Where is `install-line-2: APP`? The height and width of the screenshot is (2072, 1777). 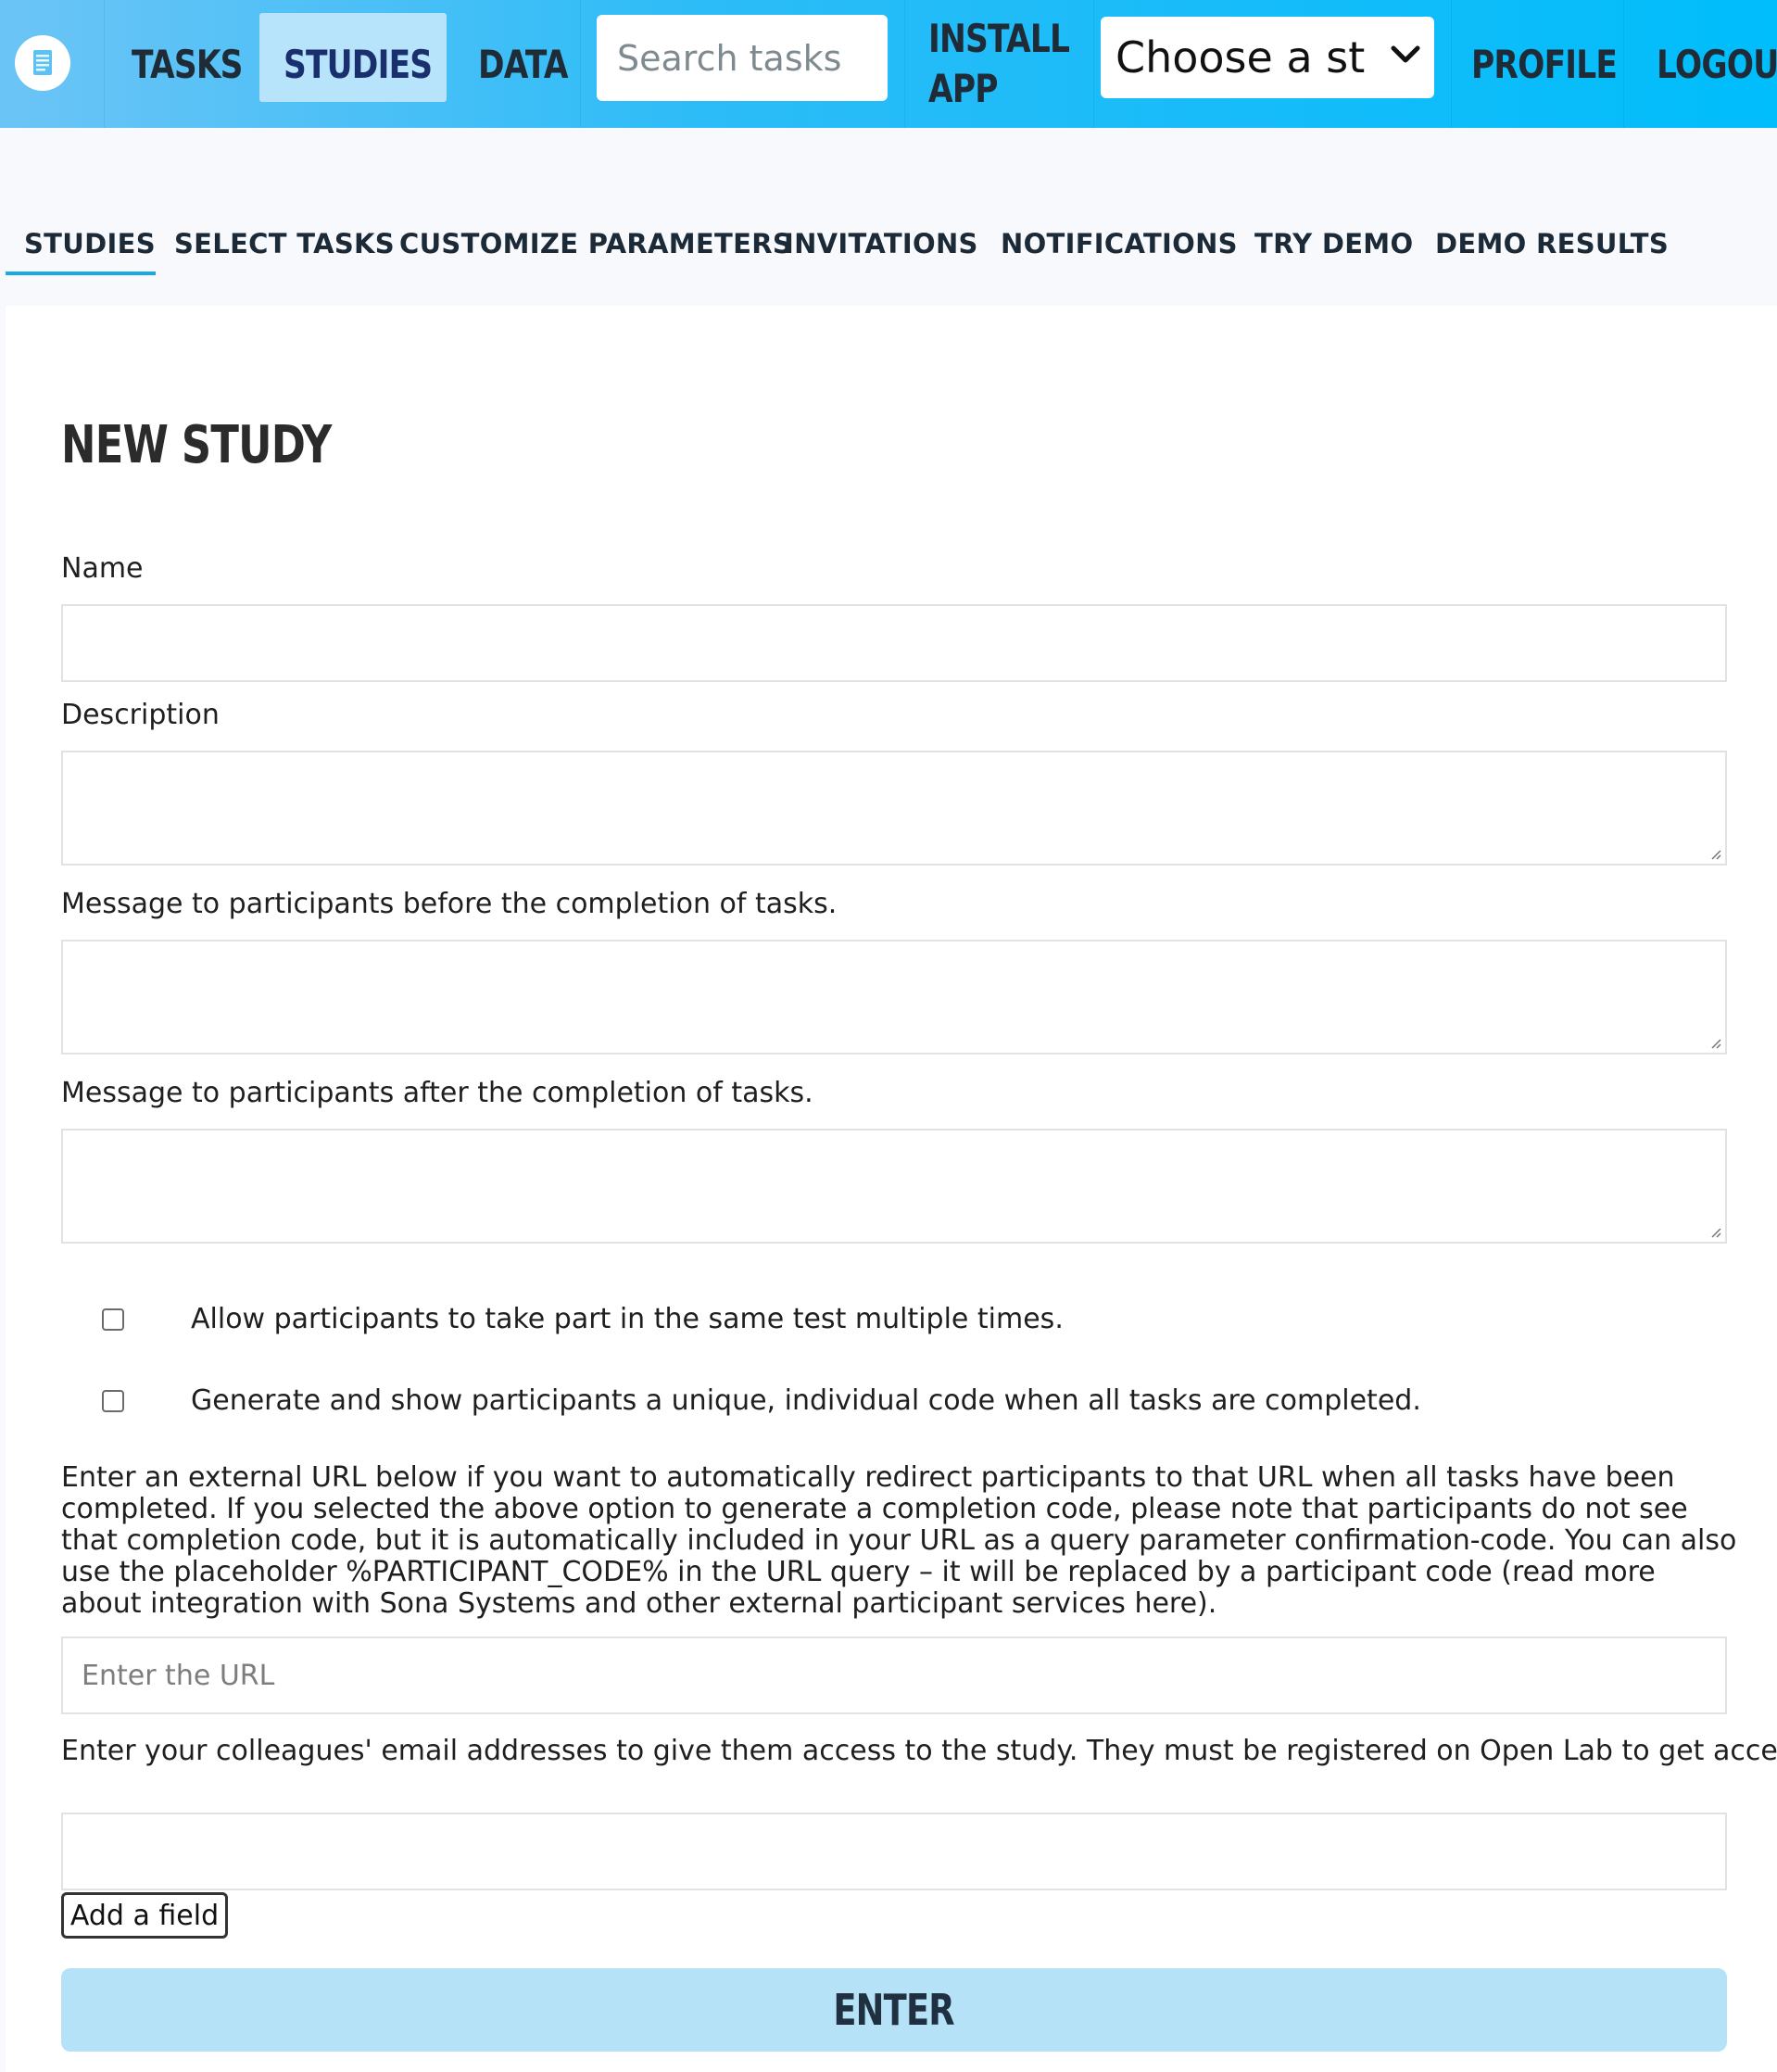 install-line-2: APP is located at coordinates (964, 88).